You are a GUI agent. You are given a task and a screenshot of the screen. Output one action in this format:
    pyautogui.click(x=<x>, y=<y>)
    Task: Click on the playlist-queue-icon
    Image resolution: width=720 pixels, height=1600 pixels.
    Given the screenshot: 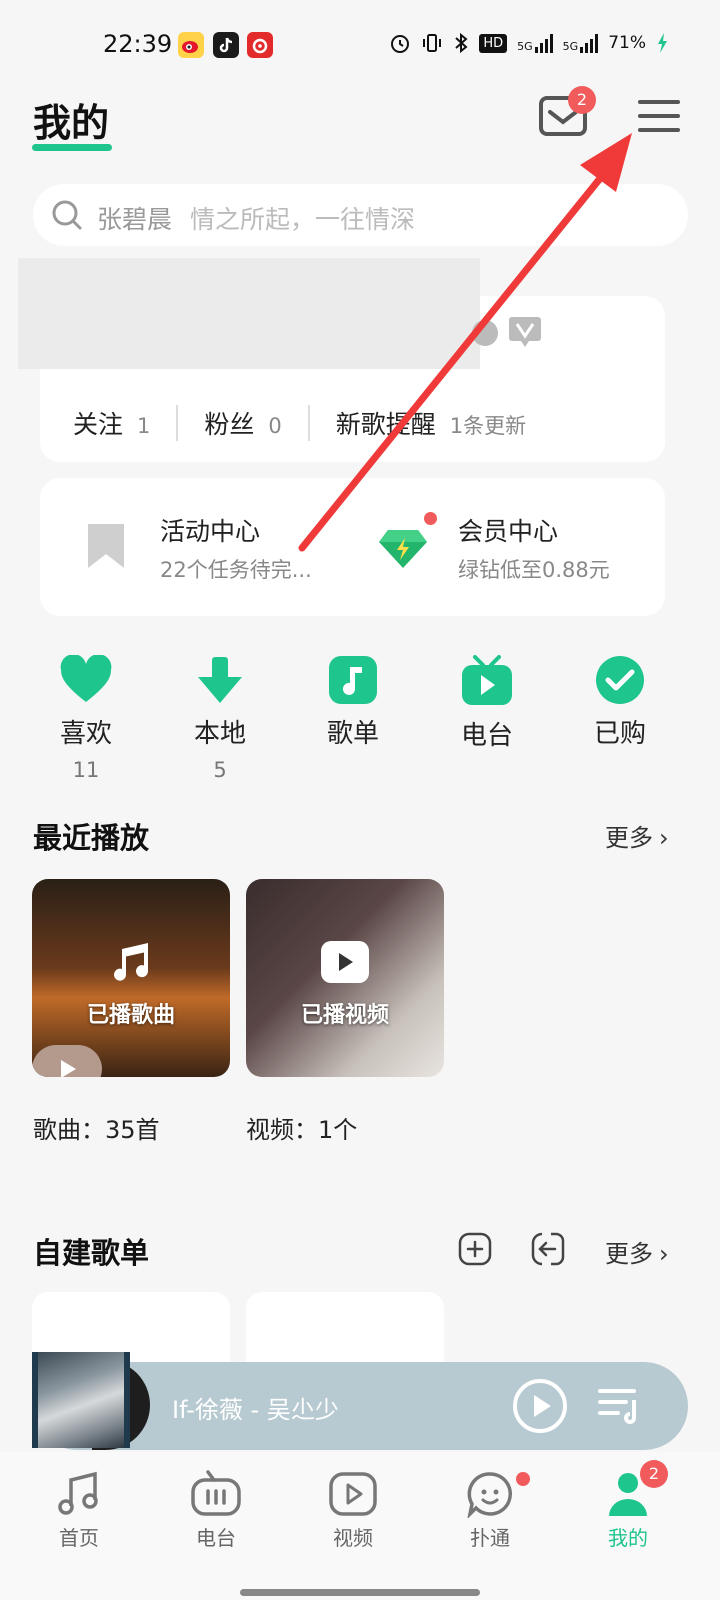 What is the action you would take?
    pyautogui.click(x=620, y=1406)
    